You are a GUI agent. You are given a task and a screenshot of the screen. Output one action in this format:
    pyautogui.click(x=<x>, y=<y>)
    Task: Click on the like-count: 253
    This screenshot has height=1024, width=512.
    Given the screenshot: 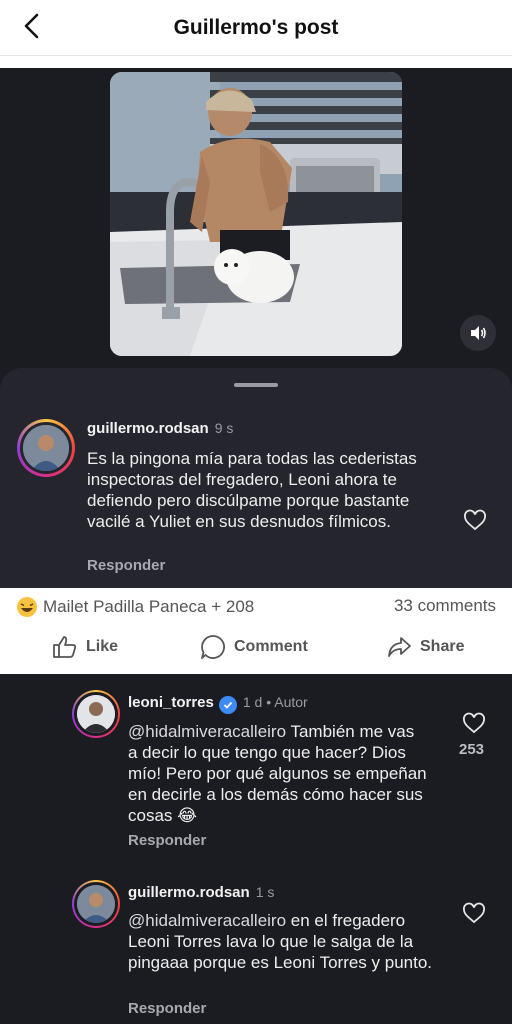 What is the action you would take?
    pyautogui.click(x=472, y=749)
    